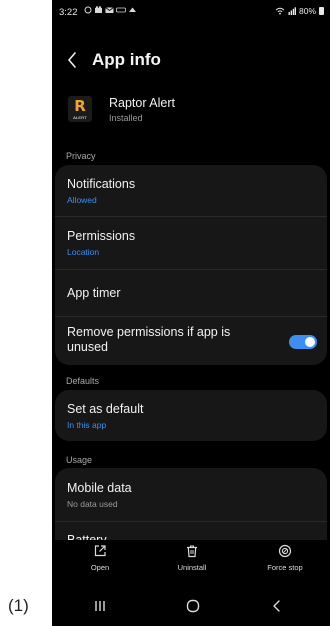  What do you see at coordinates (280, 11) in the screenshot?
I see `wifi-icon` at bounding box center [280, 11].